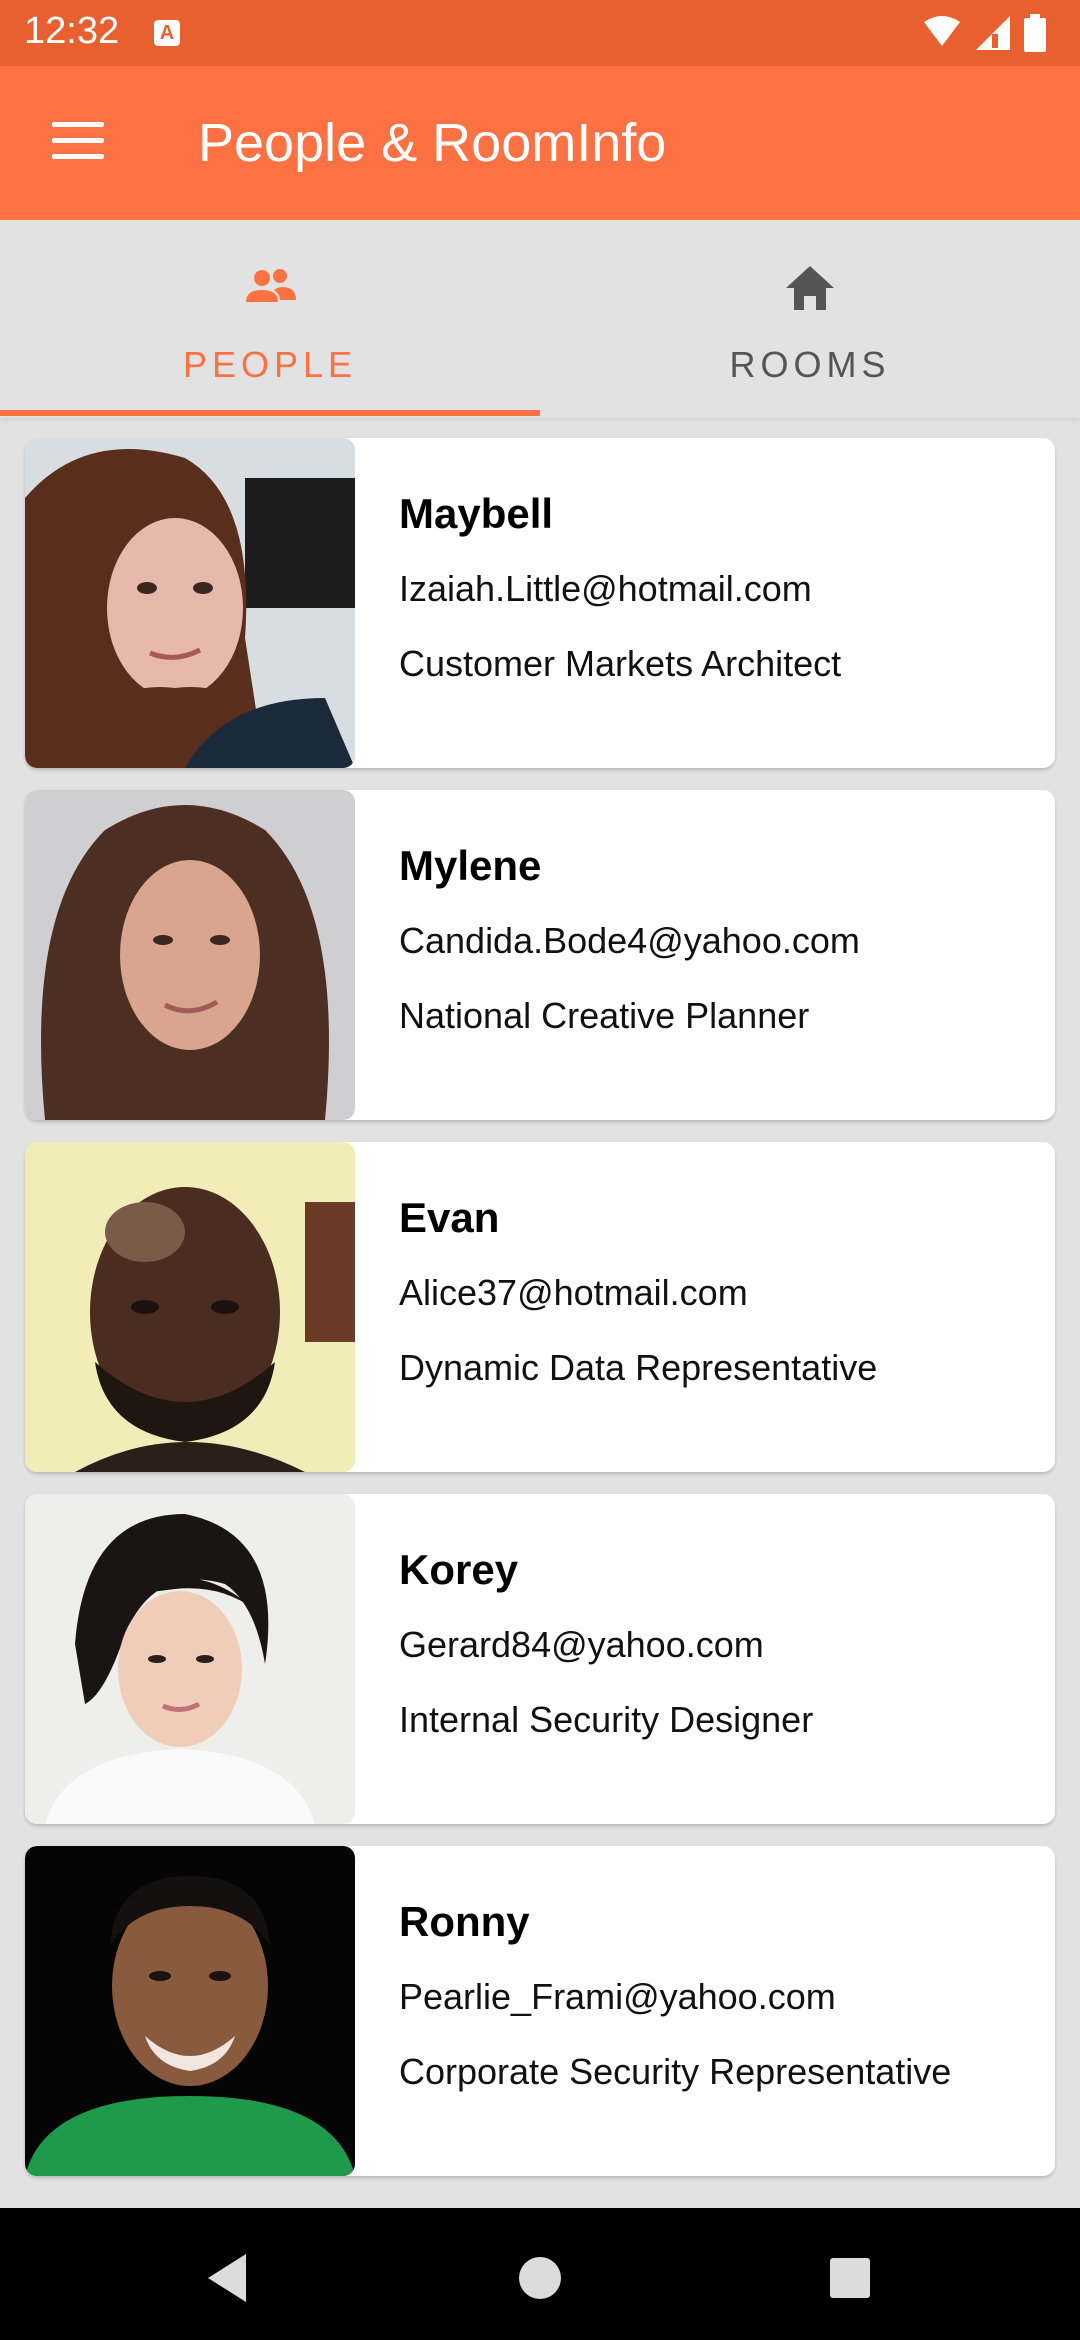 The image size is (1080, 2340). Describe the element at coordinates (459, 1569) in the screenshot. I see `person-name: Korey` at that location.